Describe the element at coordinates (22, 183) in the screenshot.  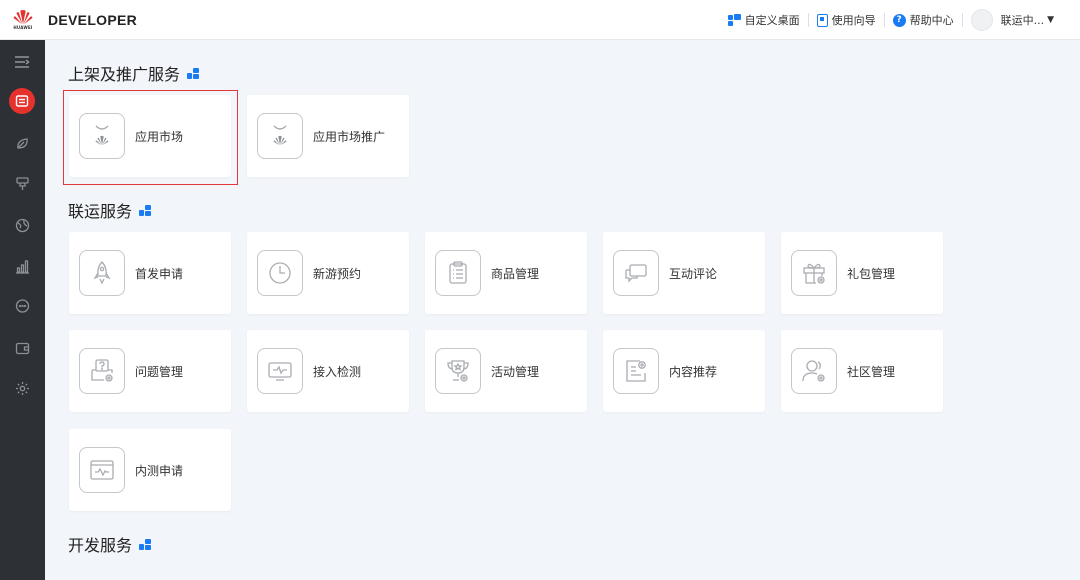
I see `brush-icon` at that location.